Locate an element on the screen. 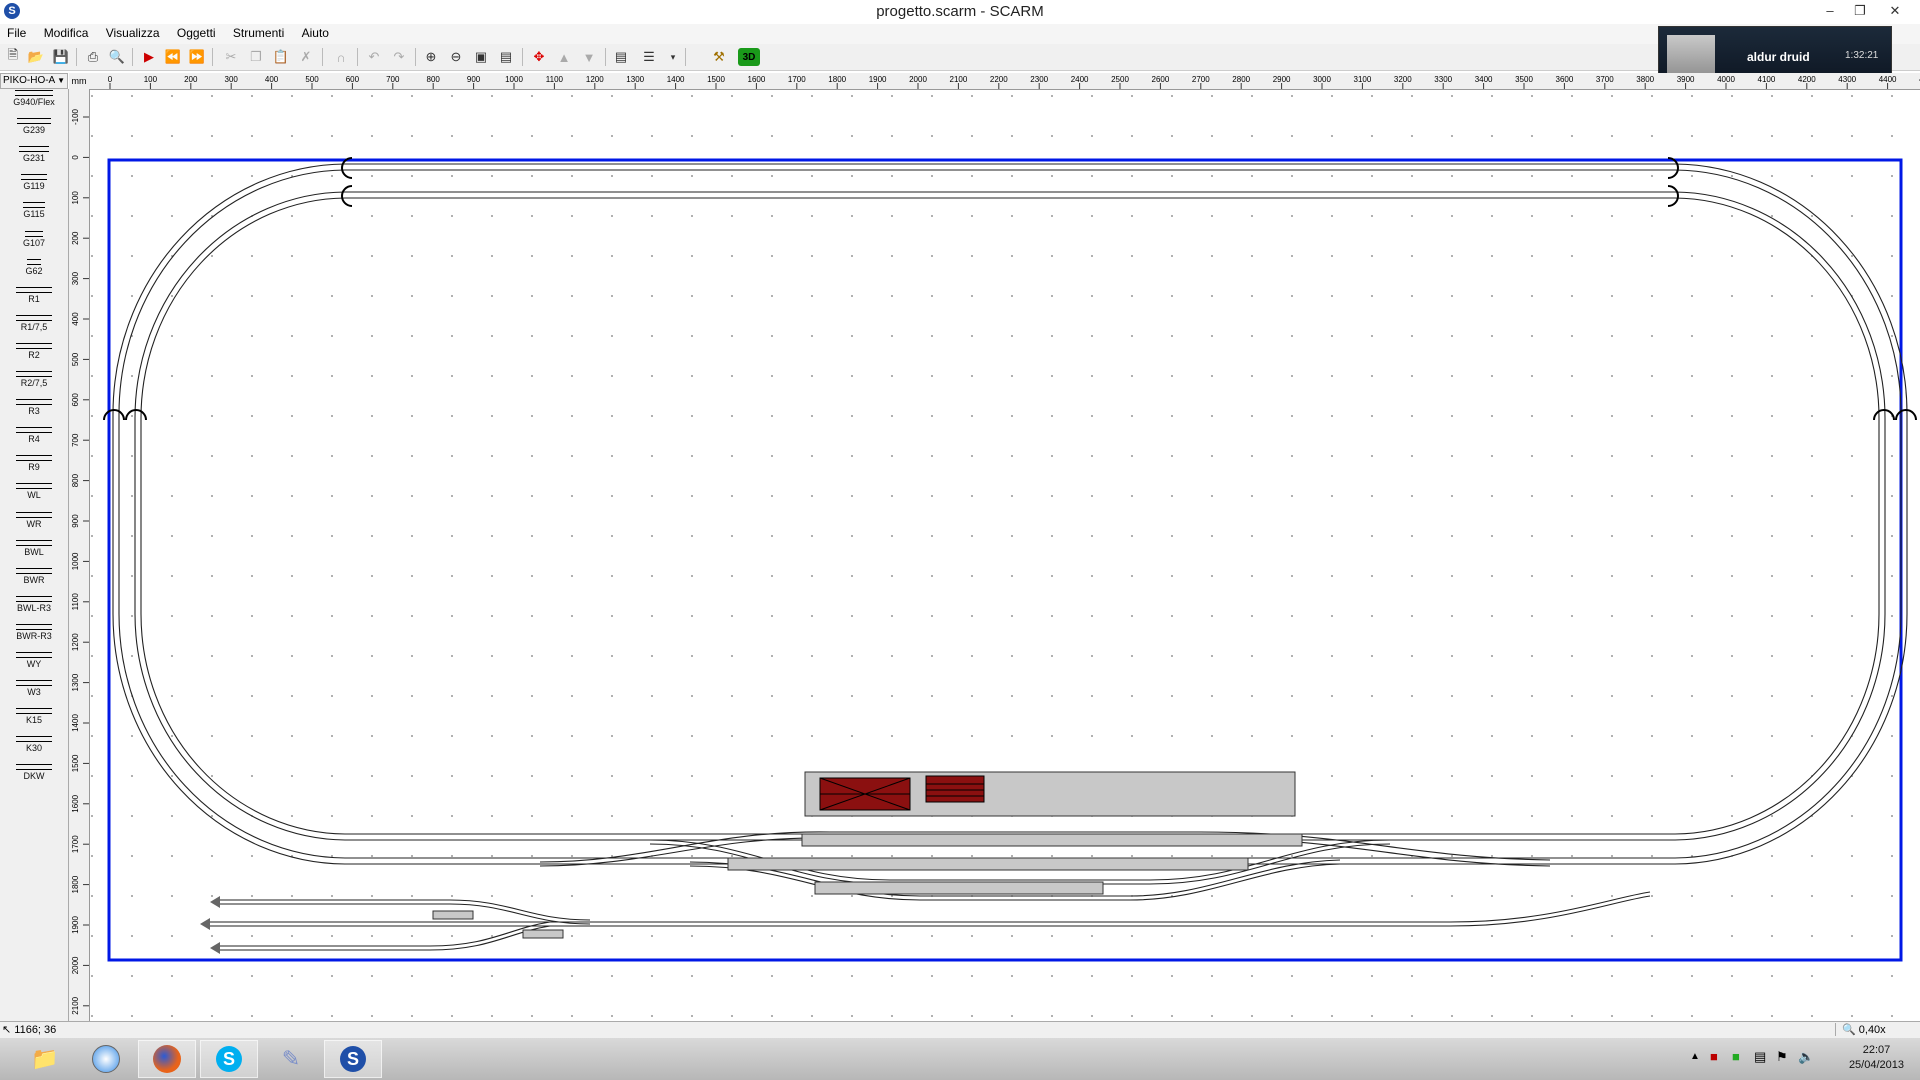 The image size is (1920, 1080). palette-item-bwr-r3: BWR-R3 is located at coordinates (34, 632).